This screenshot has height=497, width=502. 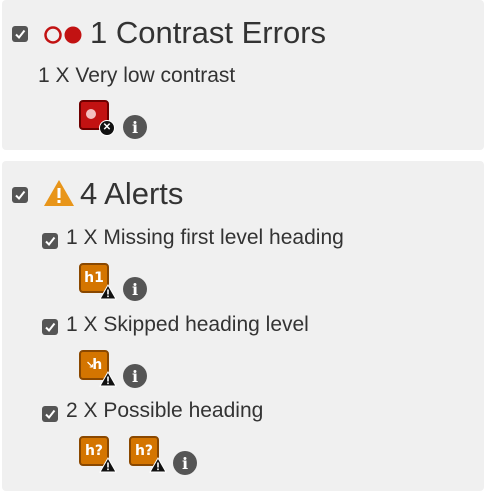 What do you see at coordinates (59, 193) in the screenshot?
I see `warning-triangle-icon` at bounding box center [59, 193].